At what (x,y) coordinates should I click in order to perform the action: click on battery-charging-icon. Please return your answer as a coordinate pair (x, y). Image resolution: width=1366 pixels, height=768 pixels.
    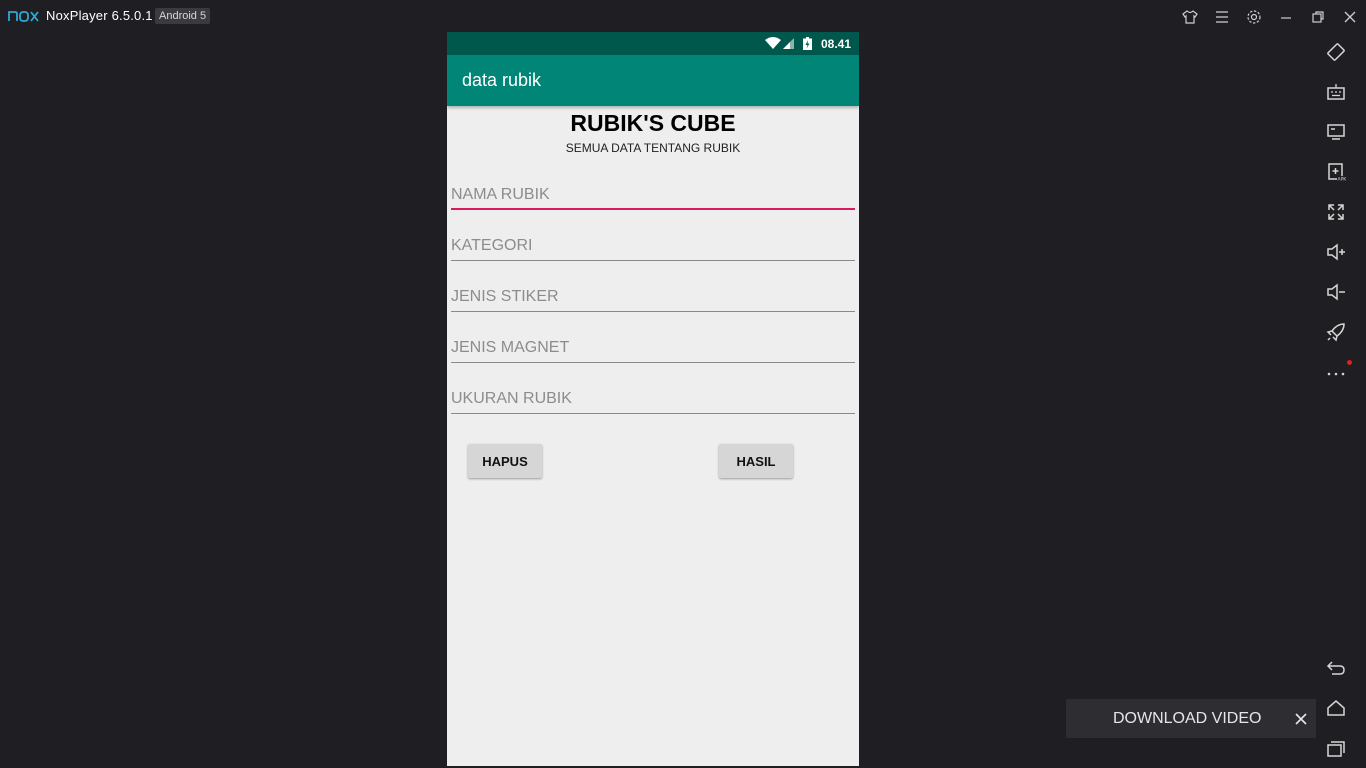
    Looking at the image, I should click on (807, 46).